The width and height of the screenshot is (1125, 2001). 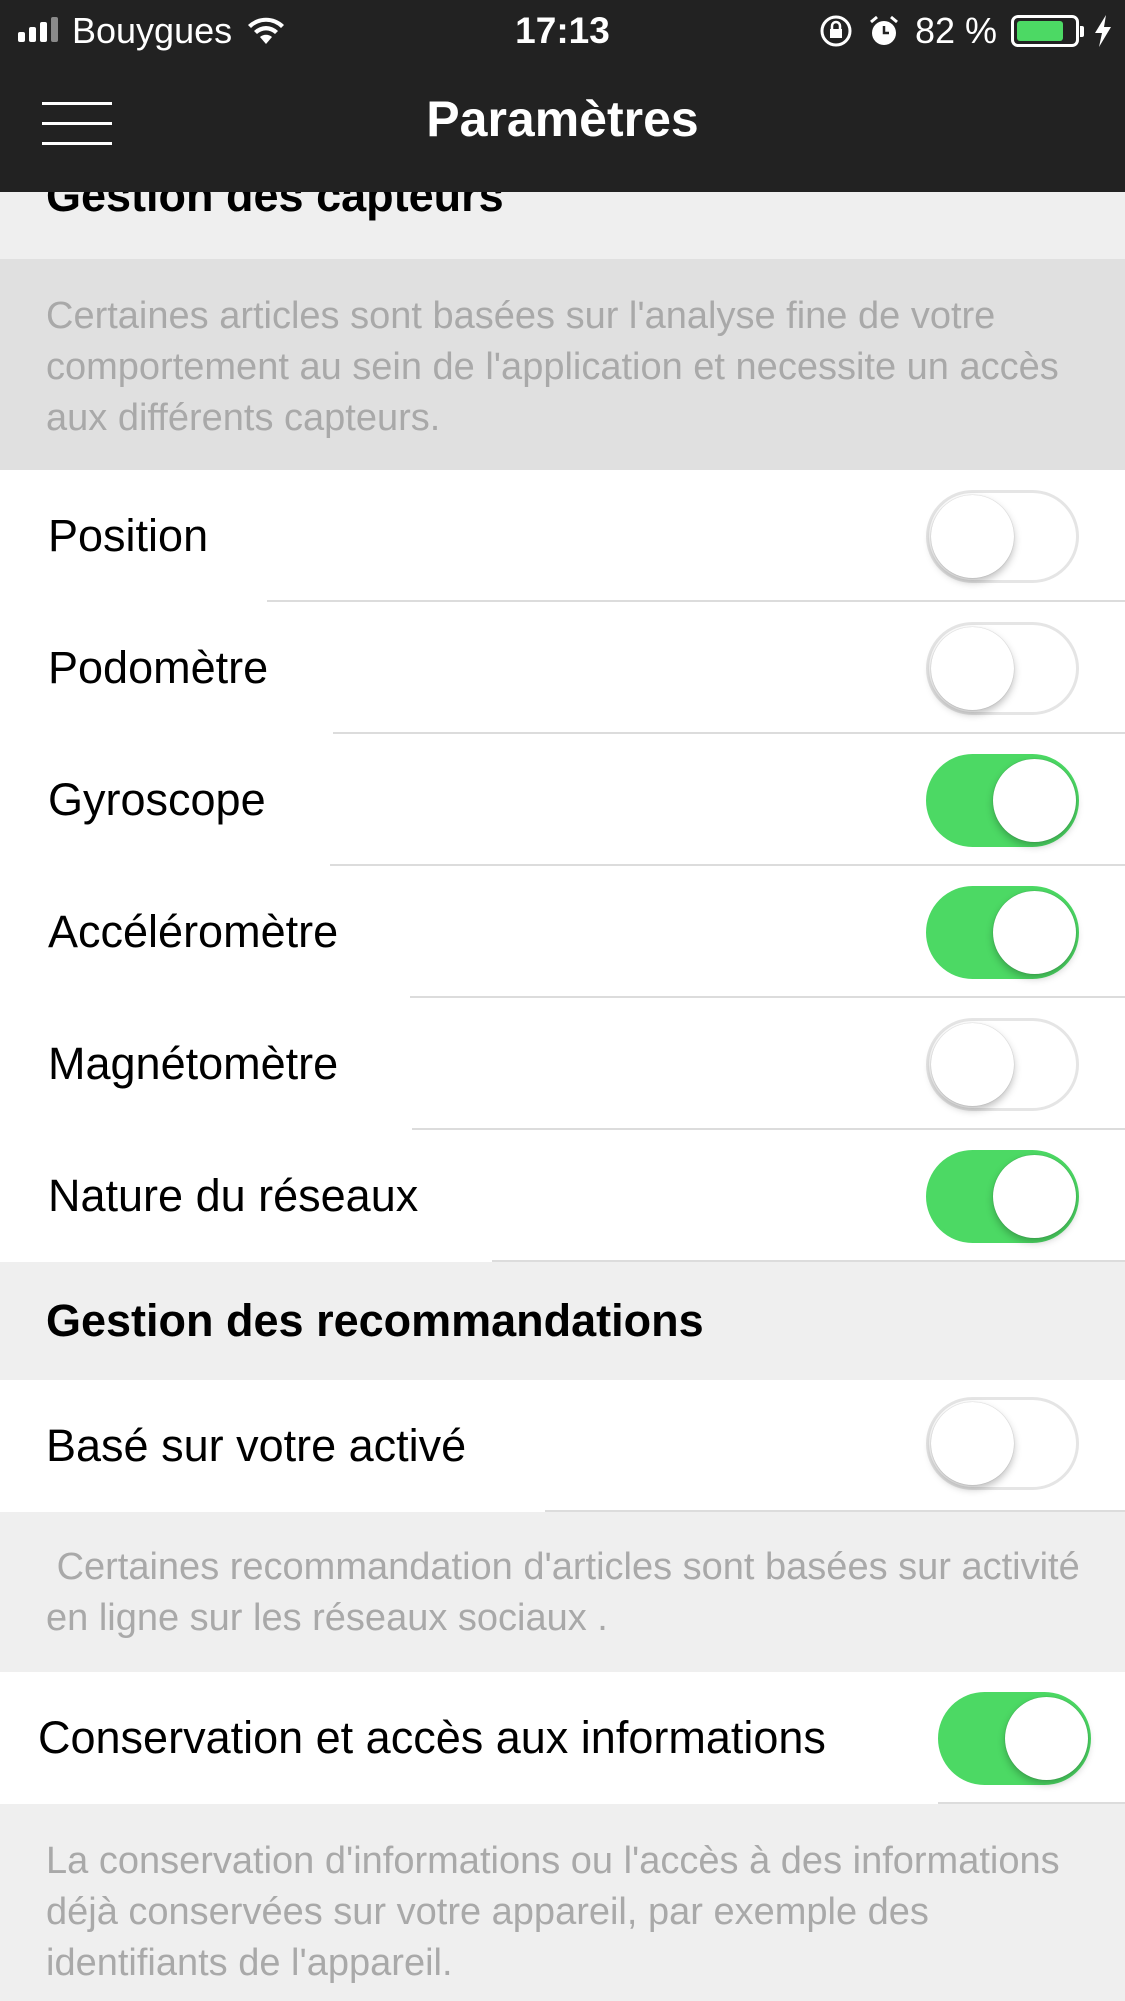 I want to click on magnetometre-toggle, so click(x=1002, y=1064).